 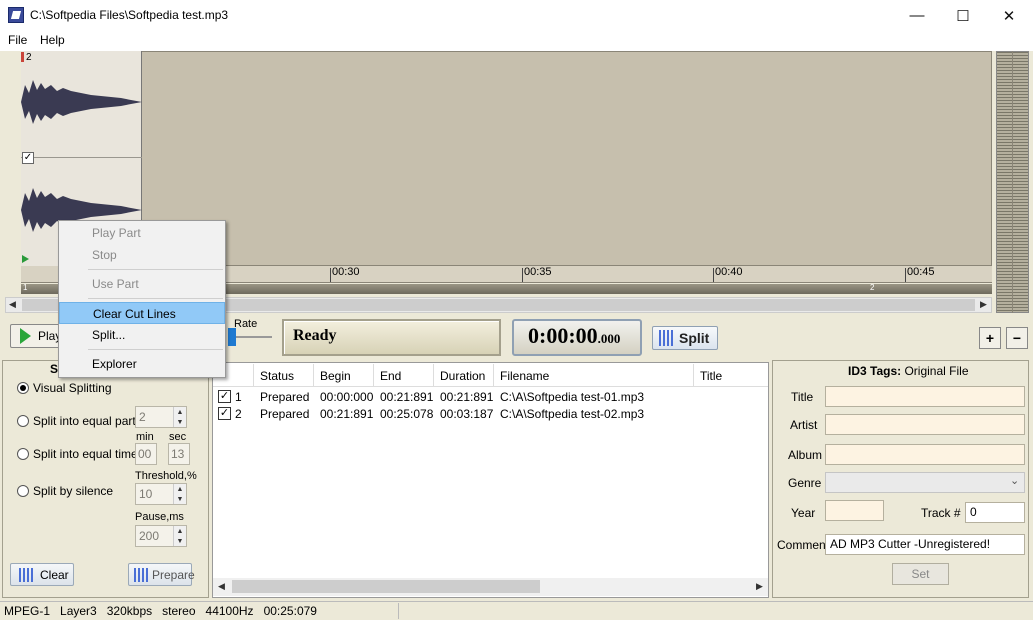 What do you see at coordinates (315, 335) in the screenshot?
I see `status-text: Ready` at bounding box center [315, 335].